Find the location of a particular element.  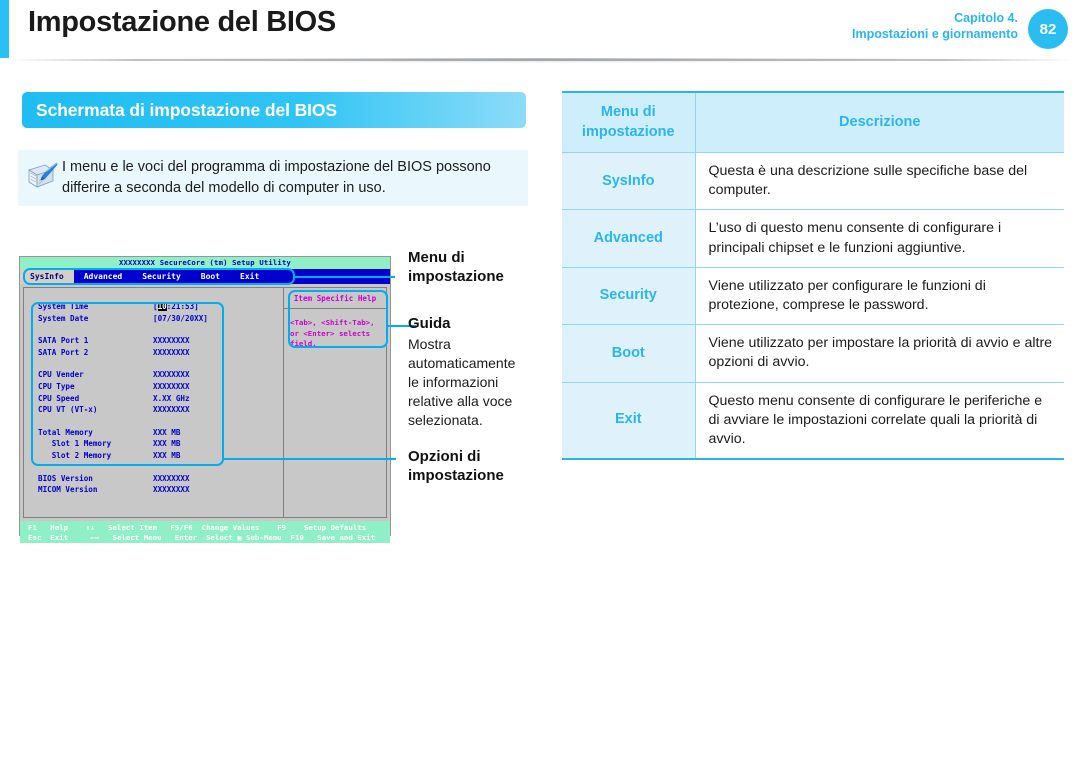

bios-row-cpu-speed: CPU Speed X.XX GHz is located at coordinates (160, 399).